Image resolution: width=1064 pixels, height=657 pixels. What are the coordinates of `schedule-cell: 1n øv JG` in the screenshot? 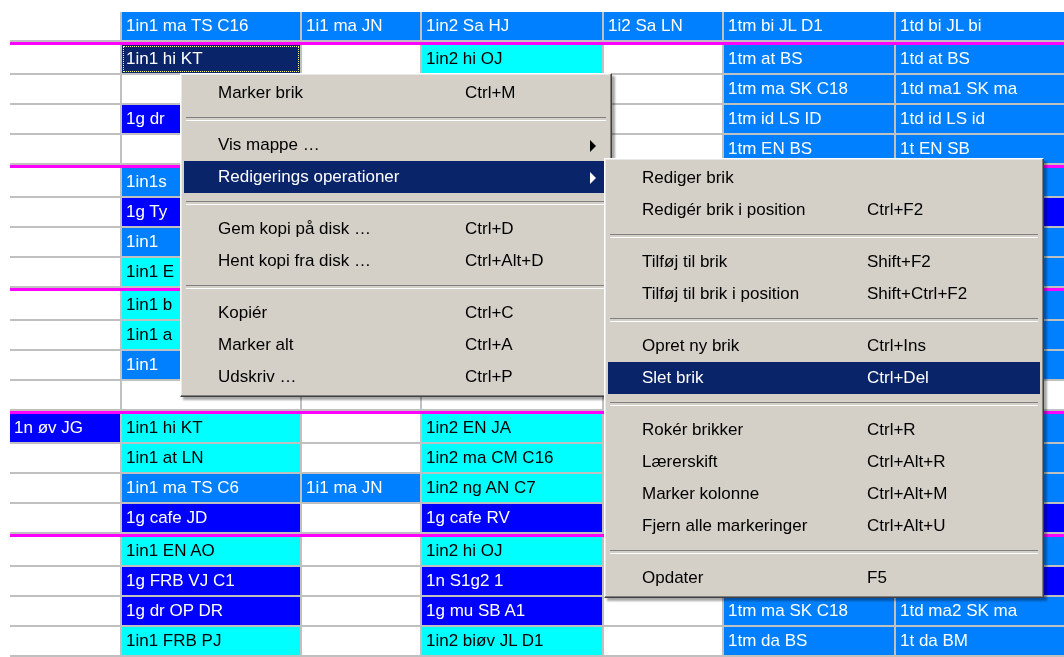 It's located at (65, 428).